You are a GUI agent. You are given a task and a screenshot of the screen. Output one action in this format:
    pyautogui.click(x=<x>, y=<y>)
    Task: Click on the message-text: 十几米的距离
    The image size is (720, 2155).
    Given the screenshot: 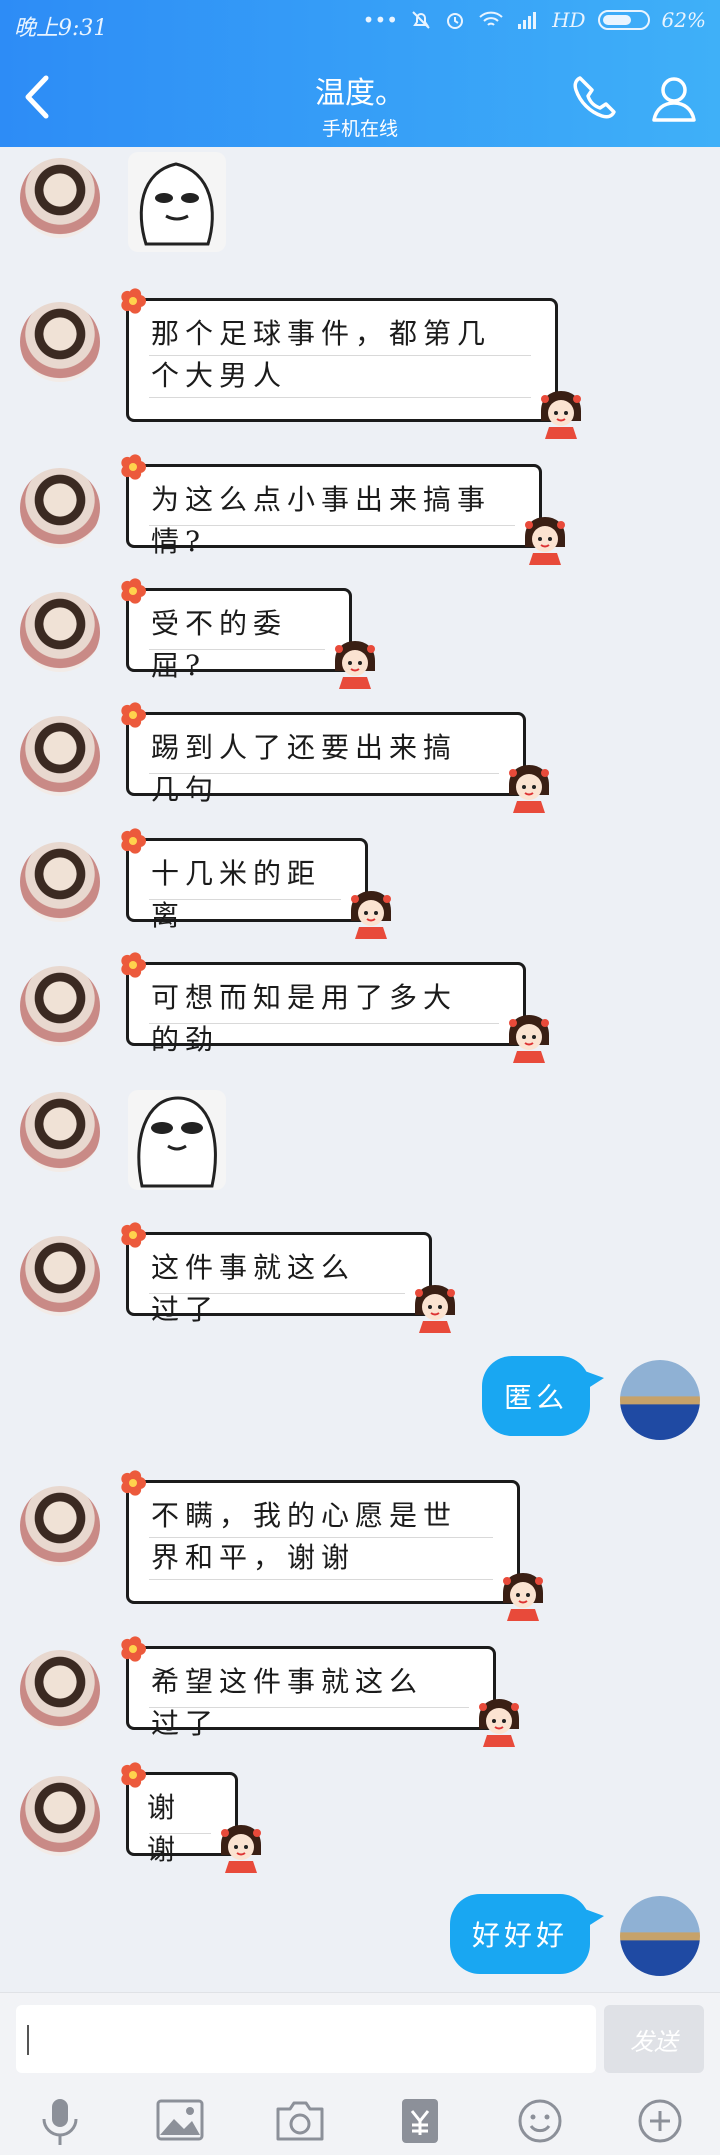 What is the action you would take?
    pyautogui.click(x=236, y=894)
    